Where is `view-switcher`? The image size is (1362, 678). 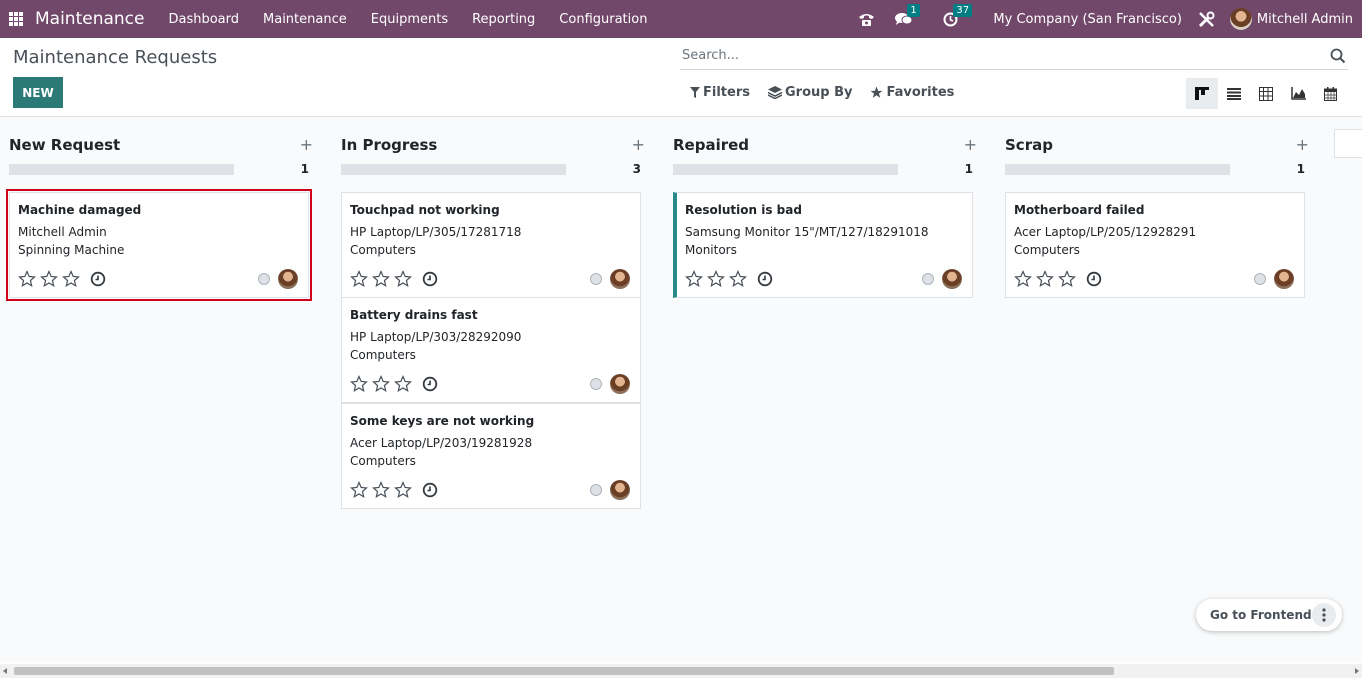
view-switcher is located at coordinates (1266, 93).